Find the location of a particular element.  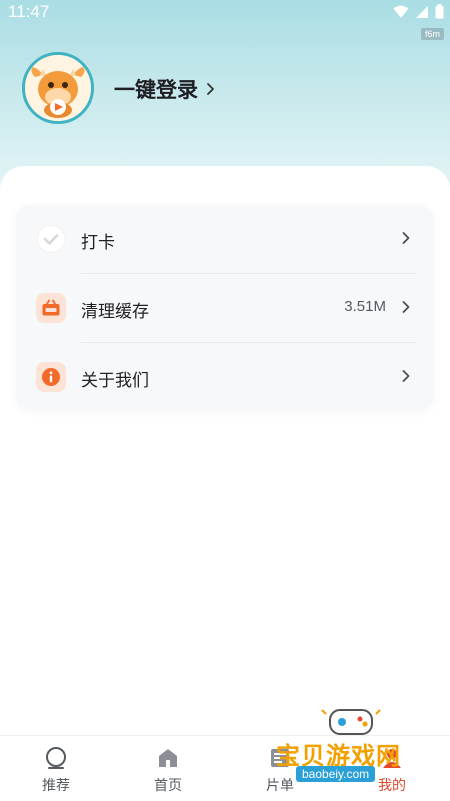

check-circle-icon is located at coordinates (51, 239).